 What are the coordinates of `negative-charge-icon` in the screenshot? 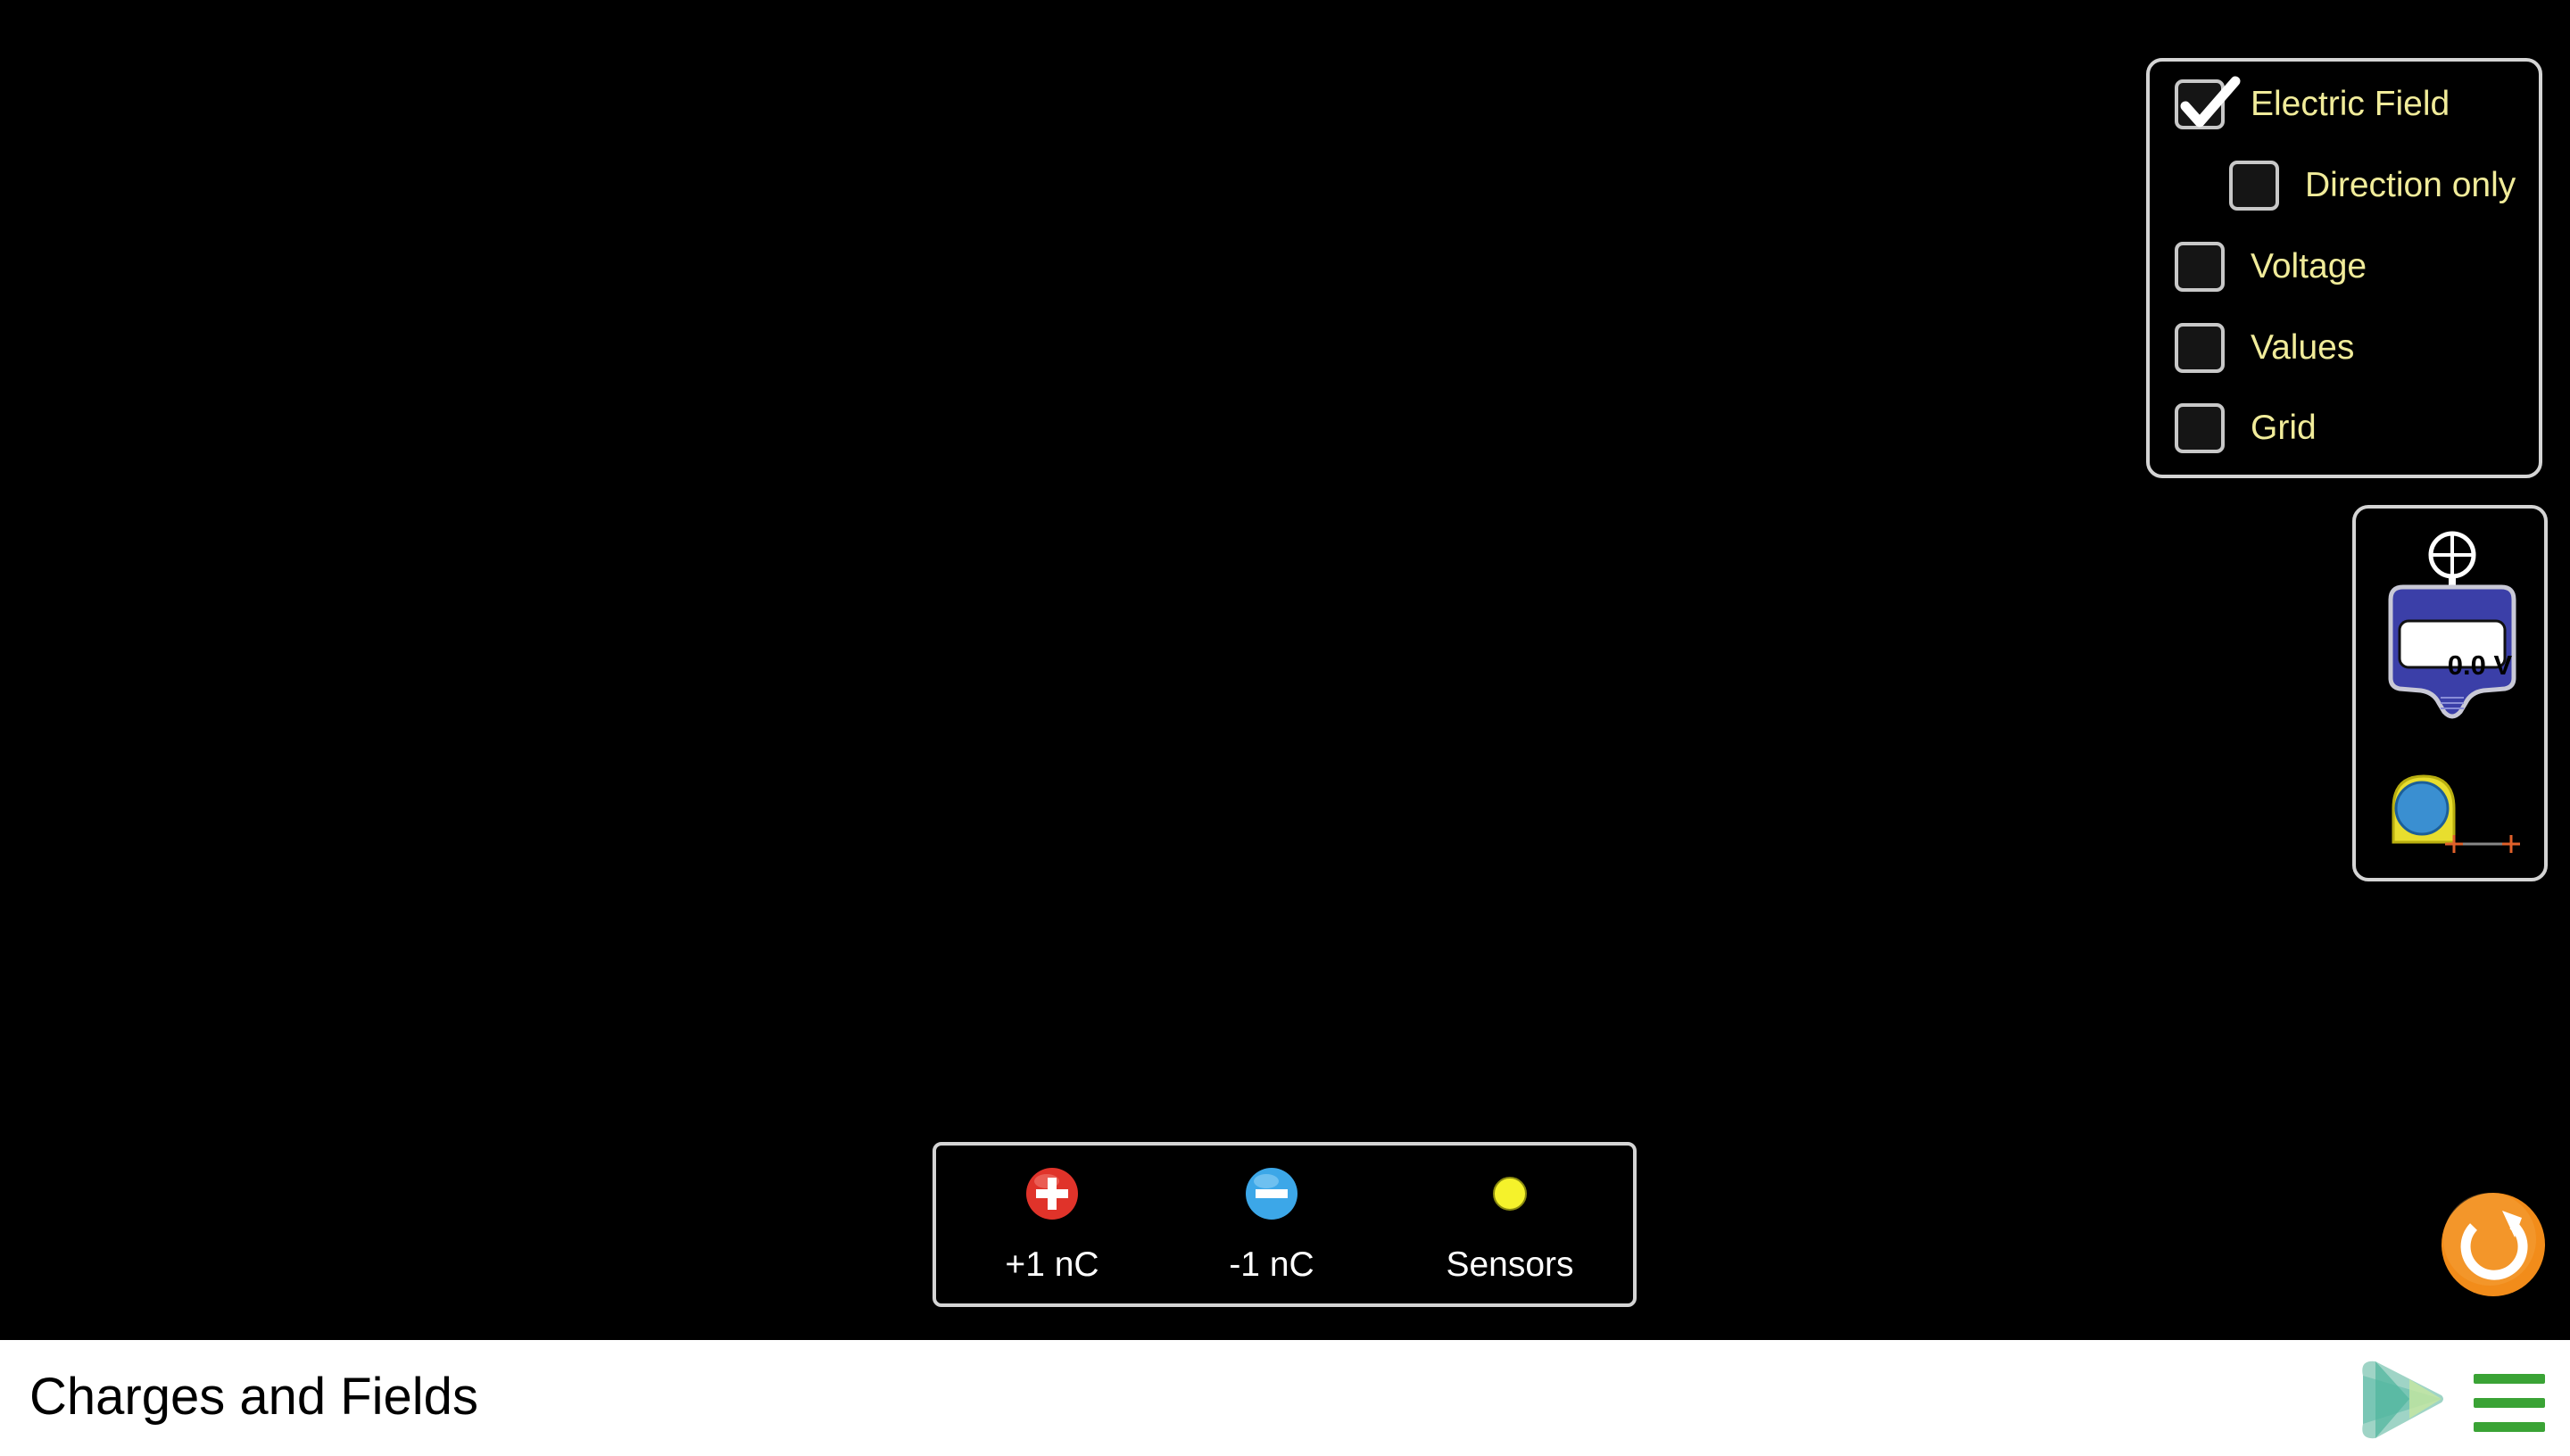 It's located at (1272, 1194).